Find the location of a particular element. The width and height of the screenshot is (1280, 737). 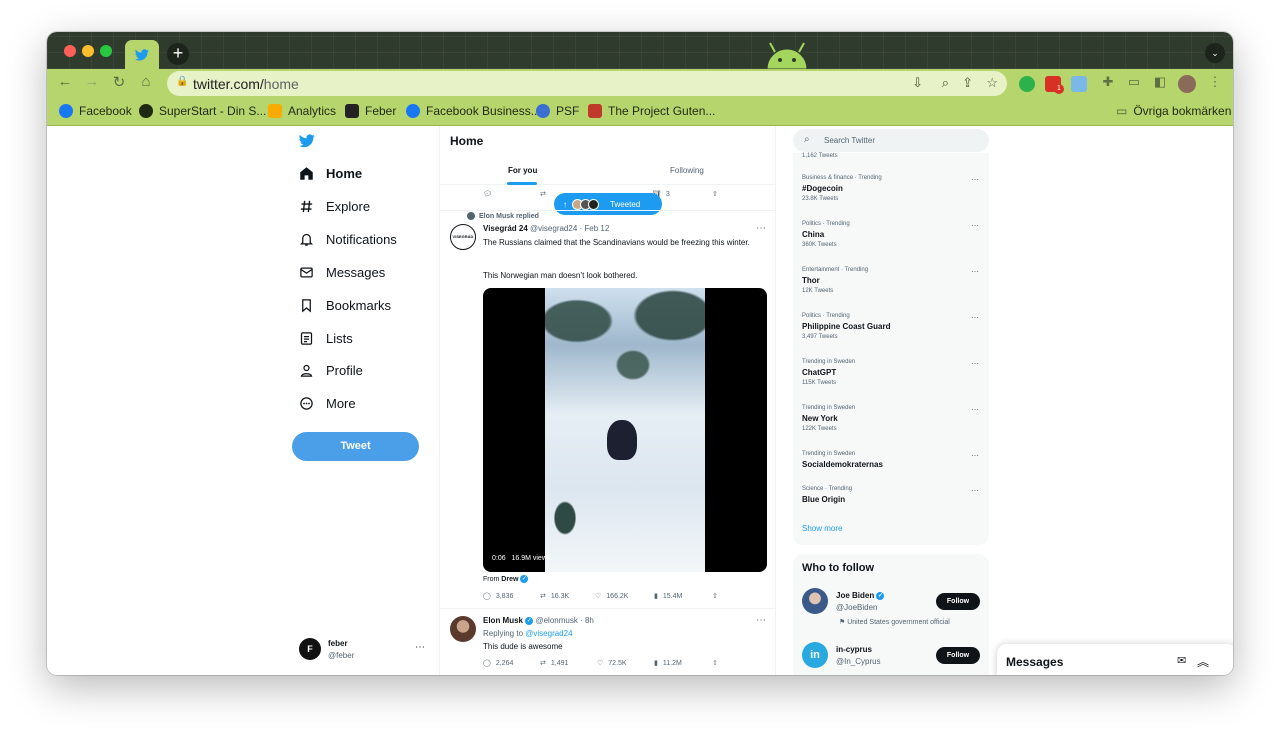

trend-item: Entertainment · Trending Thor 12K Tweets is located at coordinates (835, 280).